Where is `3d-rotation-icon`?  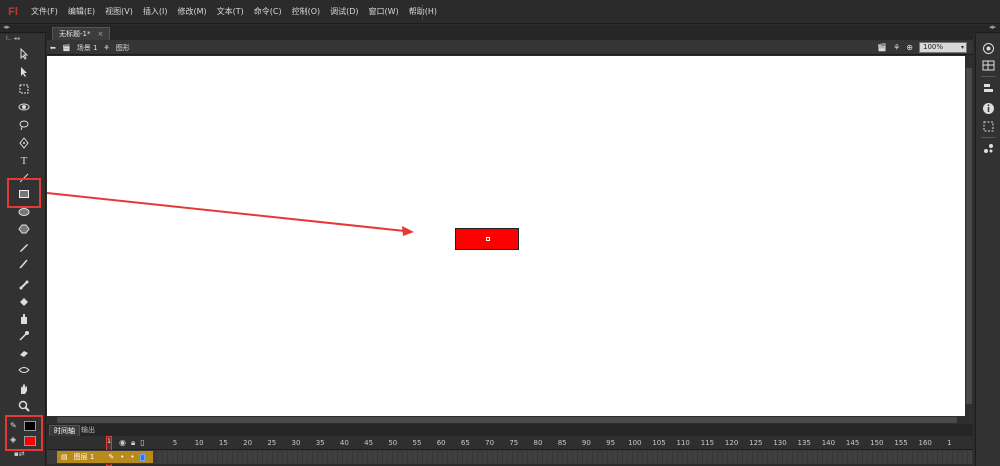 3d-rotation-icon is located at coordinates (24, 107).